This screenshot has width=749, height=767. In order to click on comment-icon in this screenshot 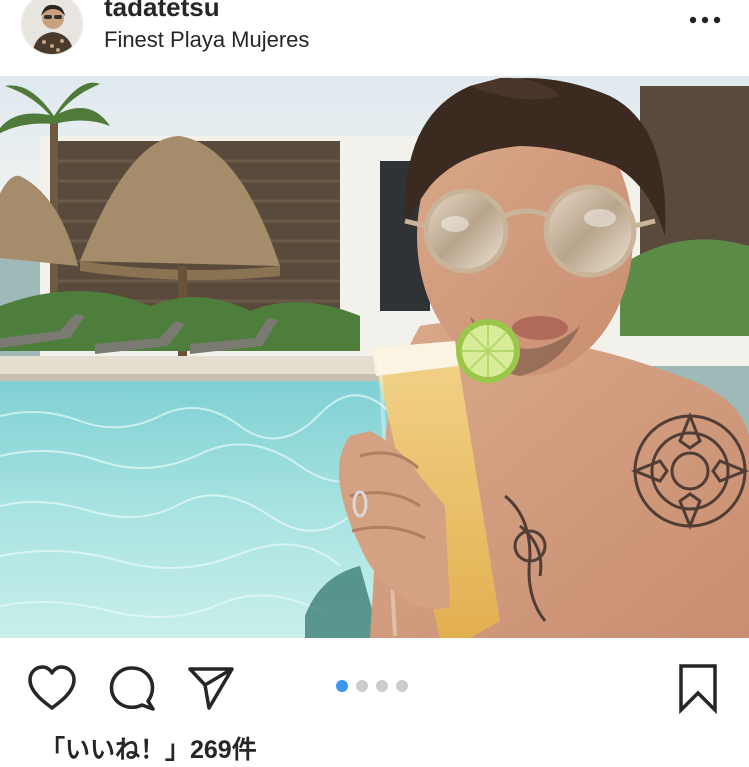, I will do `click(132, 688)`.